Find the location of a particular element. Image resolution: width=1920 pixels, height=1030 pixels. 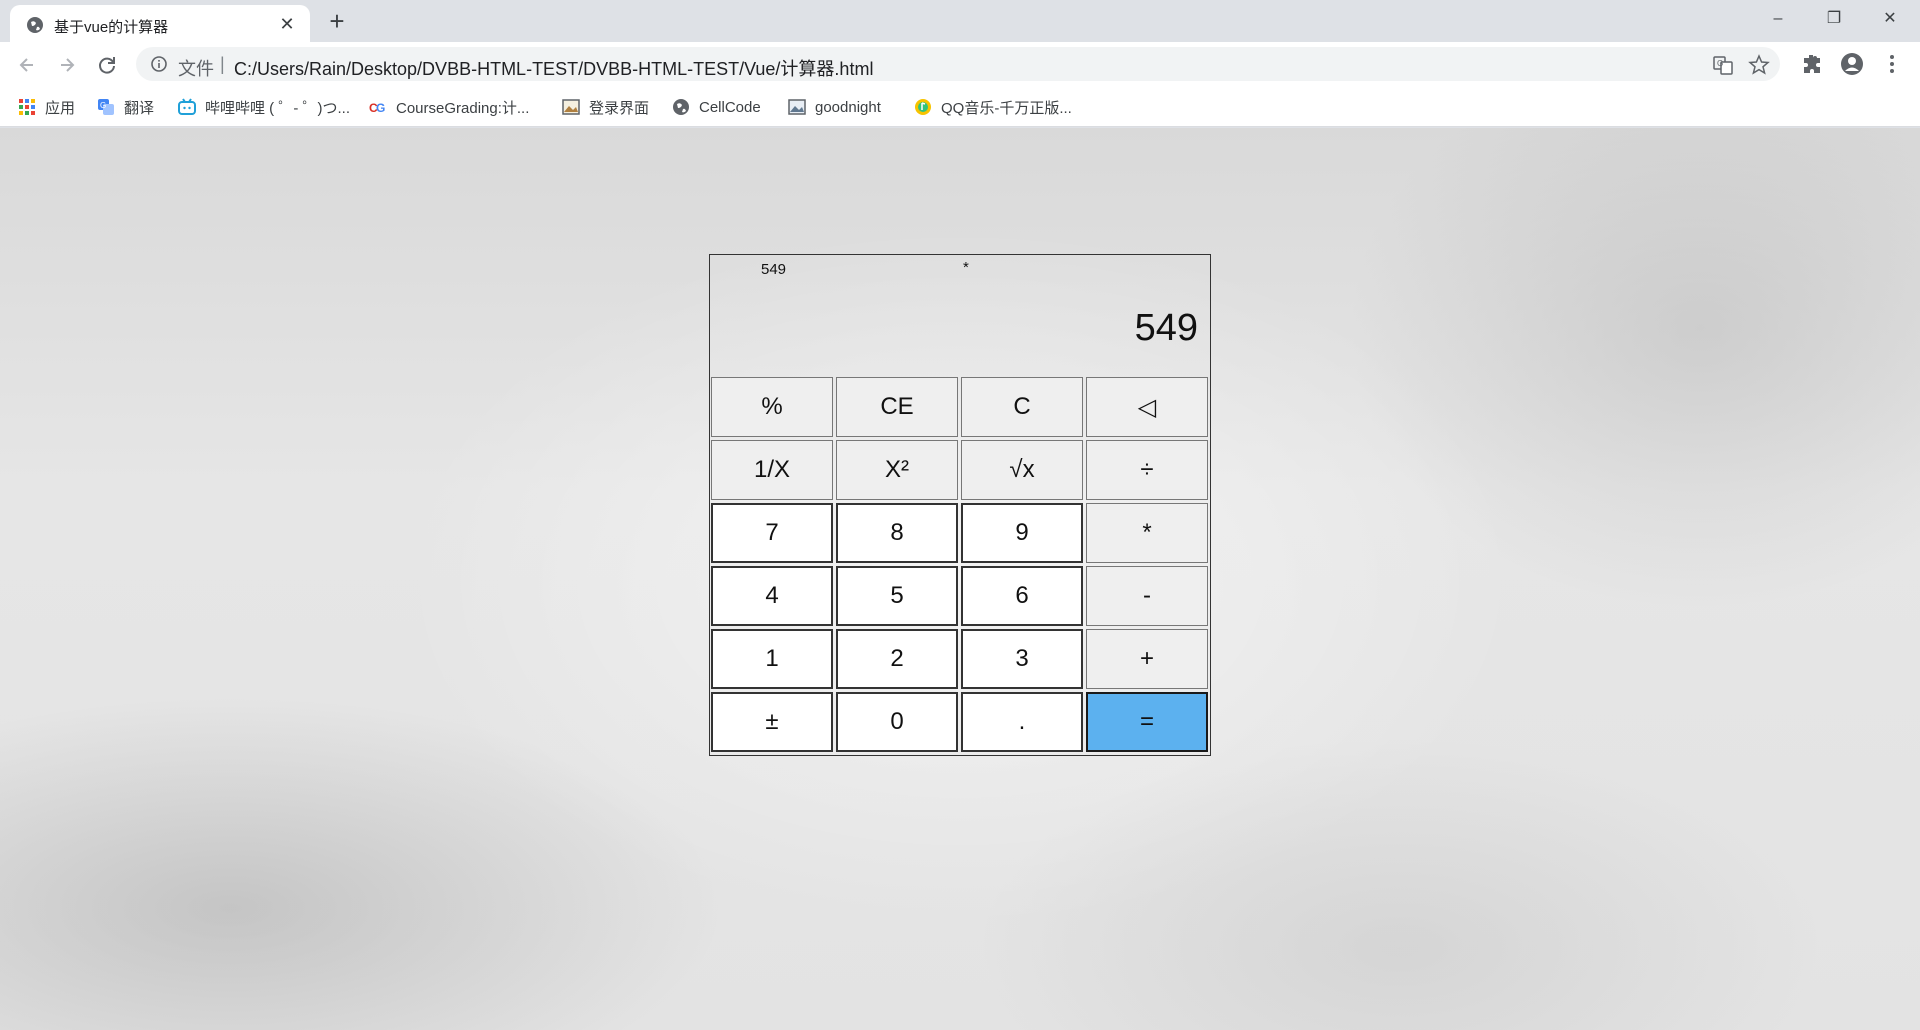

bookmark-label: 应用 is located at coordinates (60, 108).